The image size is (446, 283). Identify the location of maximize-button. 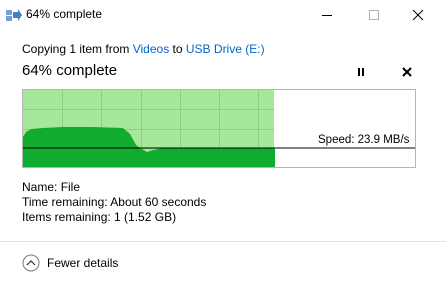
(374, 15).